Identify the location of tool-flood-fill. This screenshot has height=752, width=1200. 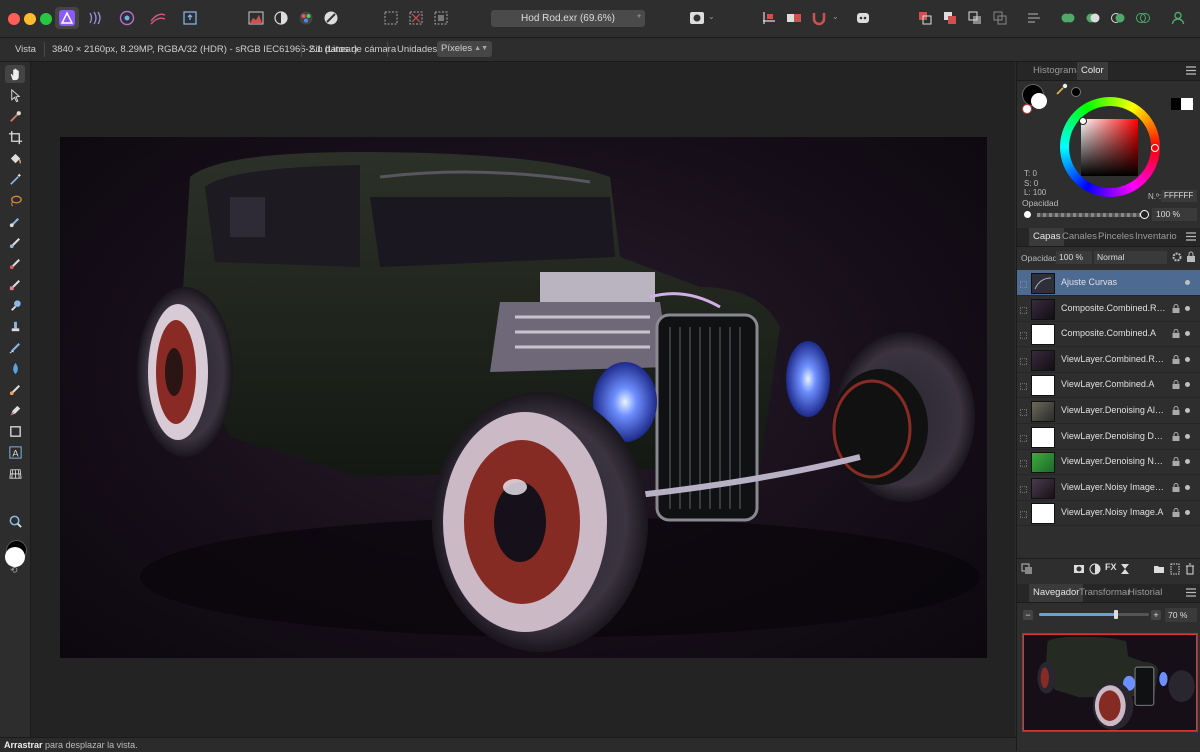
(15, 158).